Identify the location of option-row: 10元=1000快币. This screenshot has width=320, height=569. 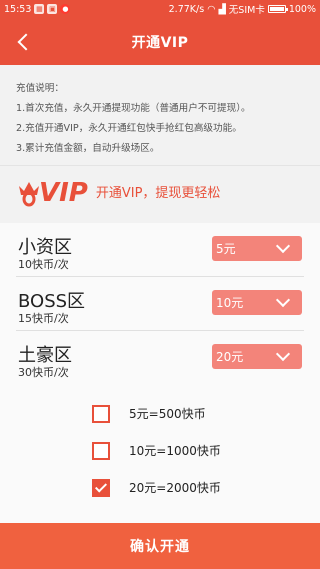
(160, 450).